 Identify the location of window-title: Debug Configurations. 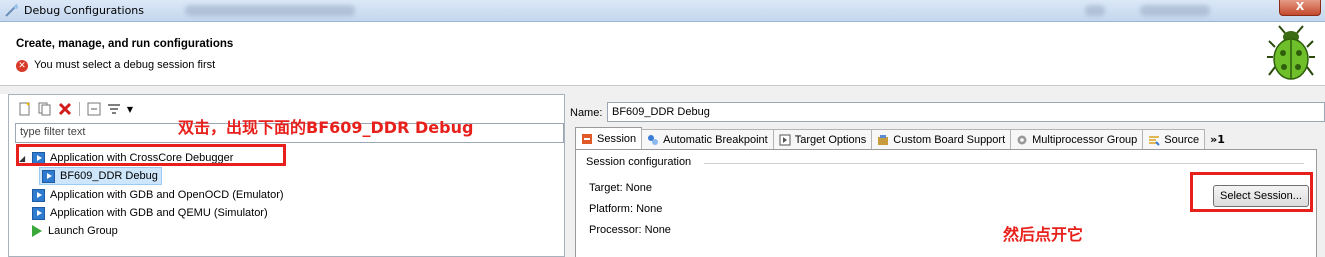
(84, 10).